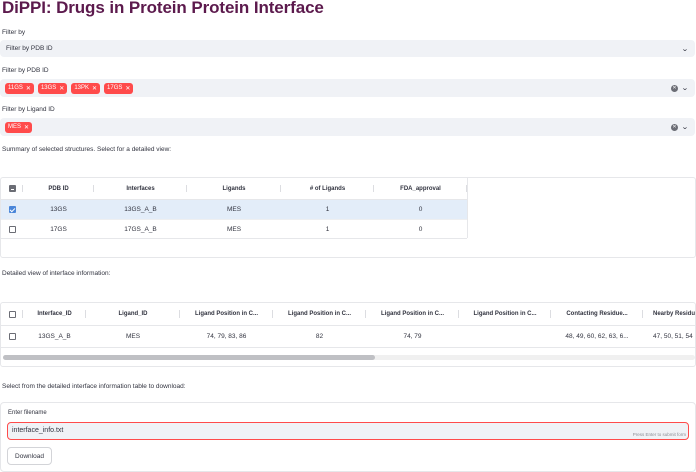 This screenshot has height=472, width=696. I want to click on cell-ligand-position: 82, so click(319, 336).